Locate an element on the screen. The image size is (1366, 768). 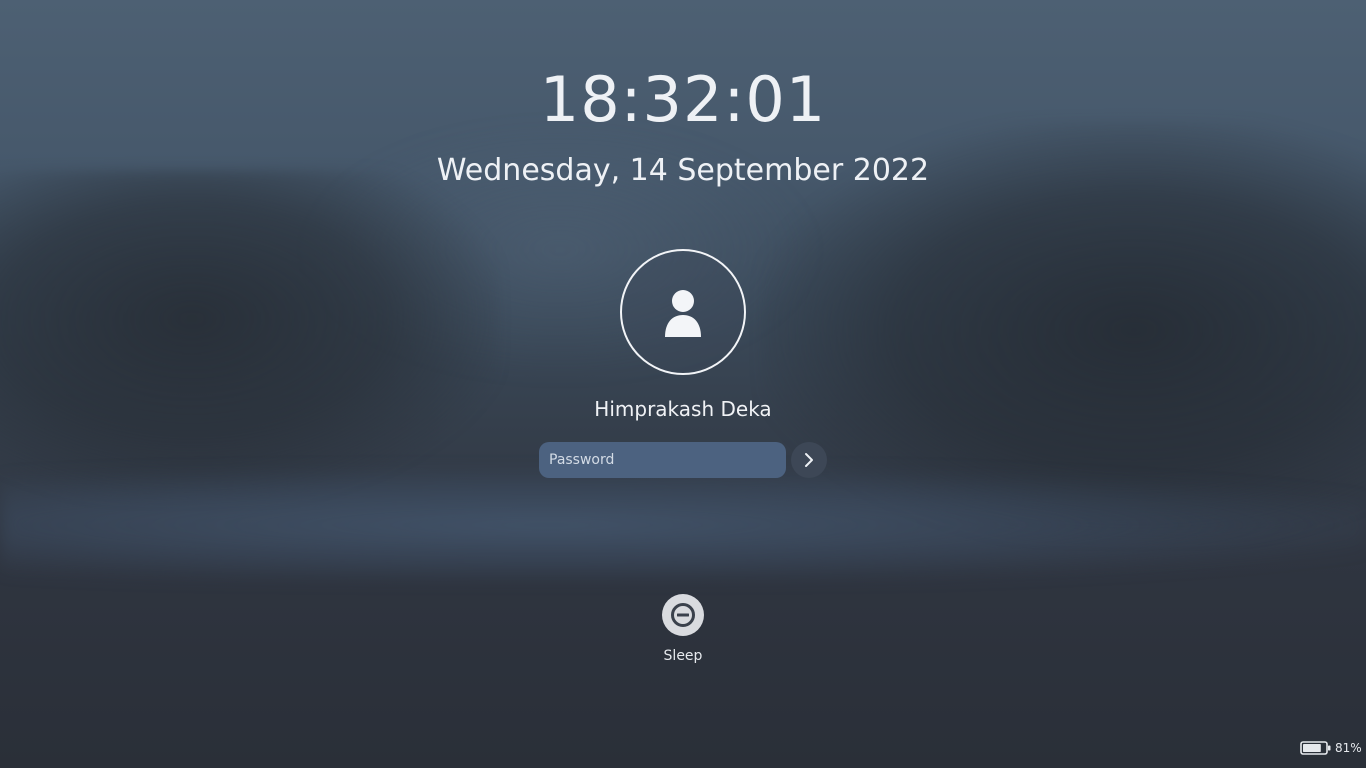
user-avatar is located at coordinates (683, 312).